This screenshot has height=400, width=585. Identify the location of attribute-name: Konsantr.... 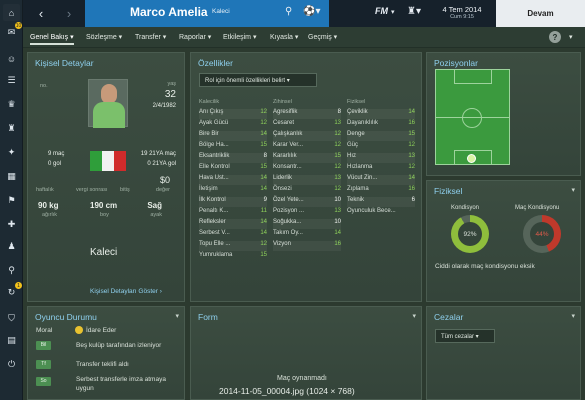
(287, 167).